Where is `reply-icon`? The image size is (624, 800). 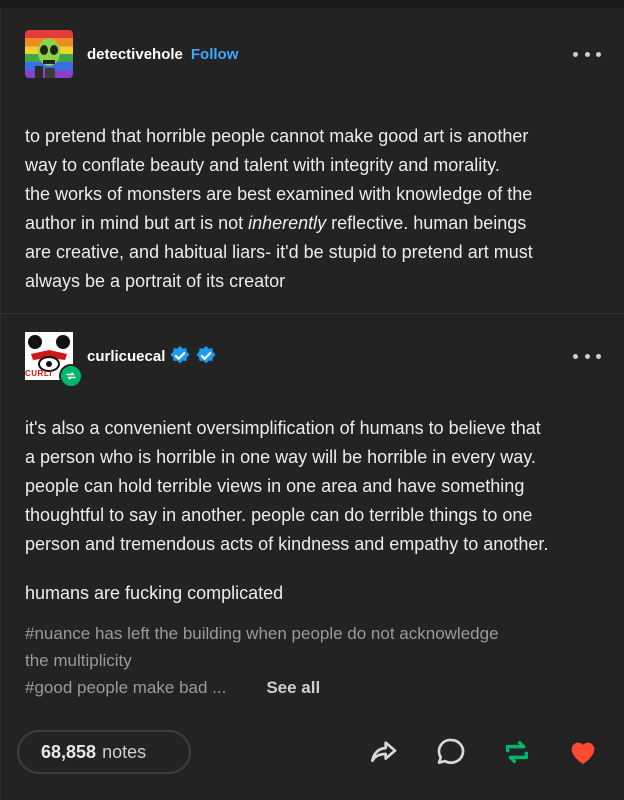 reply-icon is located at coordinates (451, 752).